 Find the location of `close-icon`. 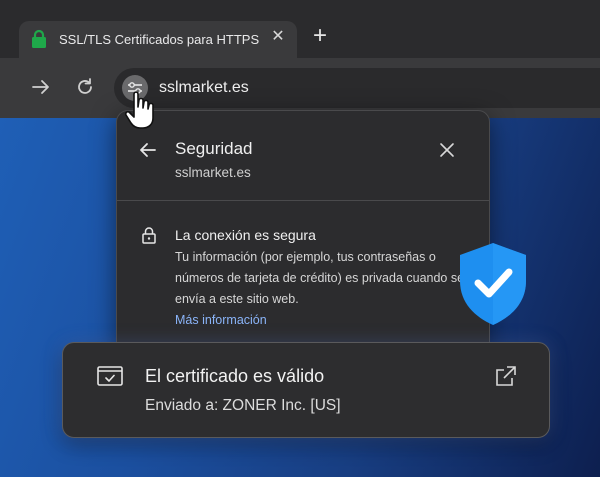

close-icon is located at coordinates (447, 150).